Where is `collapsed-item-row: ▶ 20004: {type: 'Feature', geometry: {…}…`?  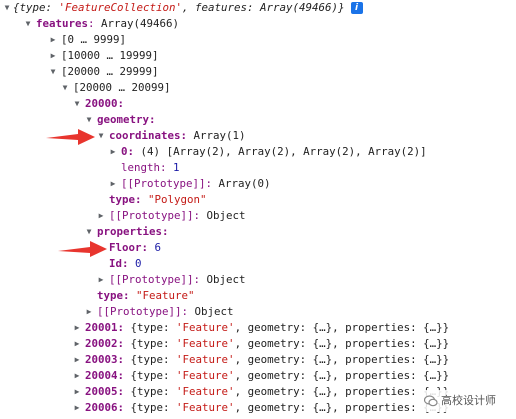 collapsed-item-row: ▶ 20004: {type: 'Feature', geometry: {…}… is located at coordinates (258, 376).